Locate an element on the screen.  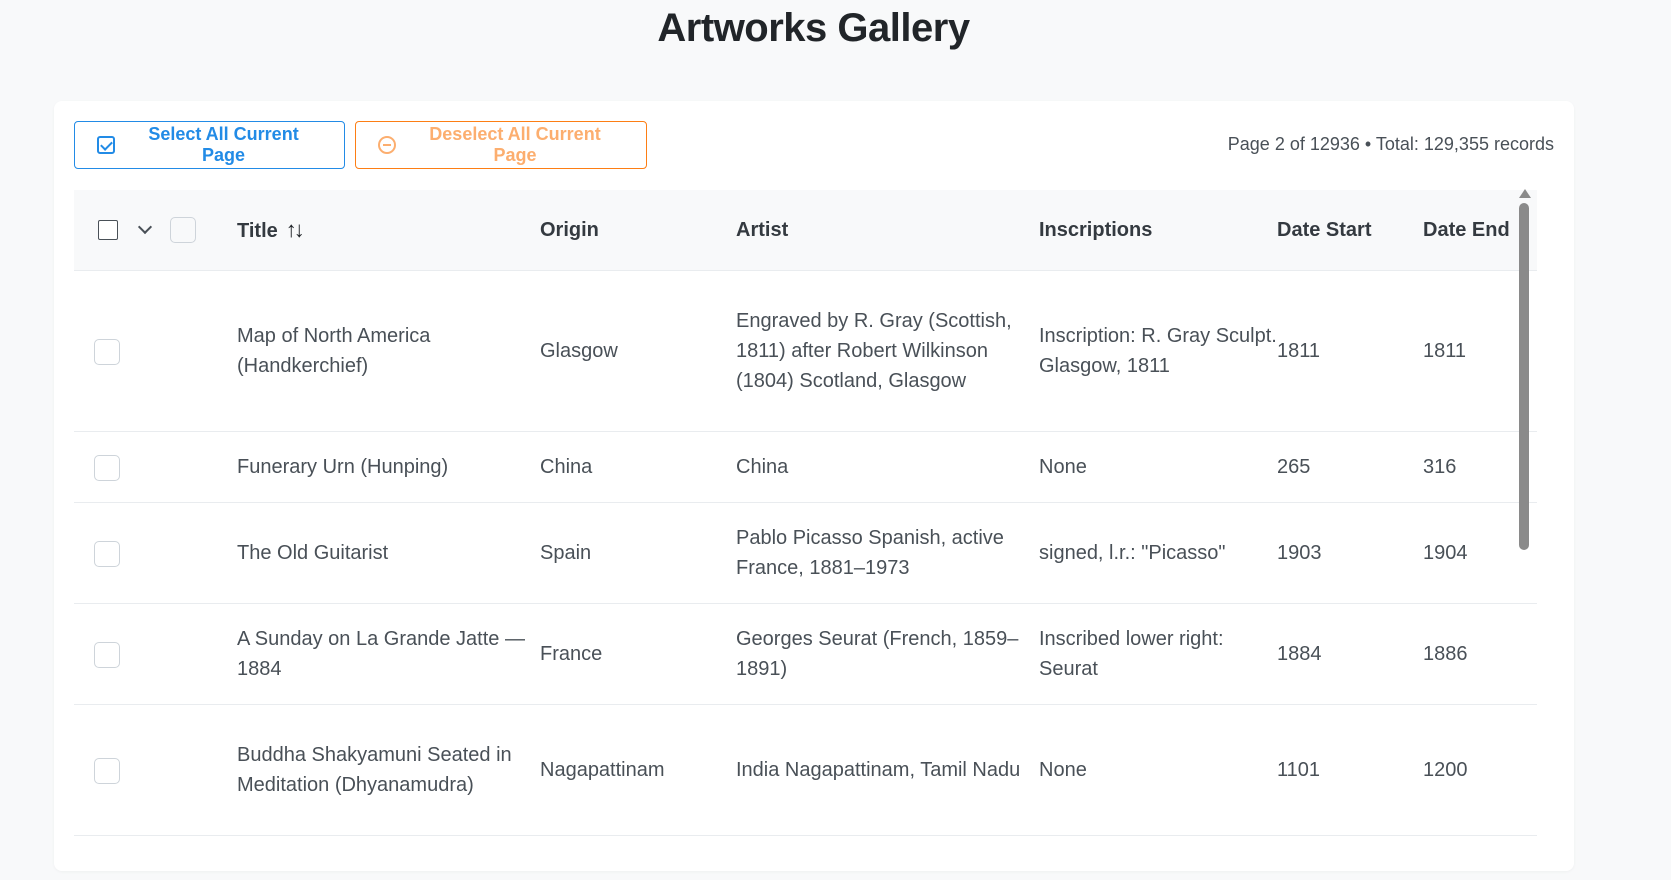
select-all-rows-checkbox is located at coordinates (108, 230).